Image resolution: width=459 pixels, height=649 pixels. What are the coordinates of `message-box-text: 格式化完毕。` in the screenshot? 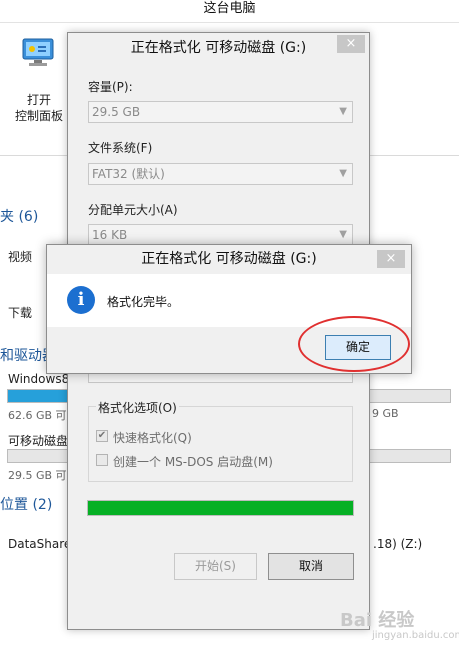 It's located at (143, 302).